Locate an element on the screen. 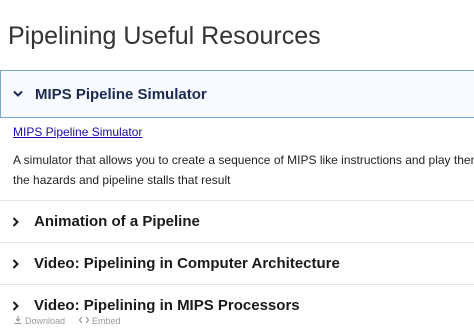 This screenshot has height=334, width=474. accordion-title: MIPS Pipeline Simulator is located at coordinates (121, 94).